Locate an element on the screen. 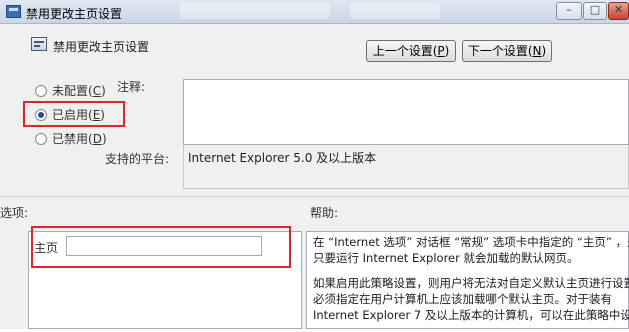  divider is located at coordinates (314, 196).